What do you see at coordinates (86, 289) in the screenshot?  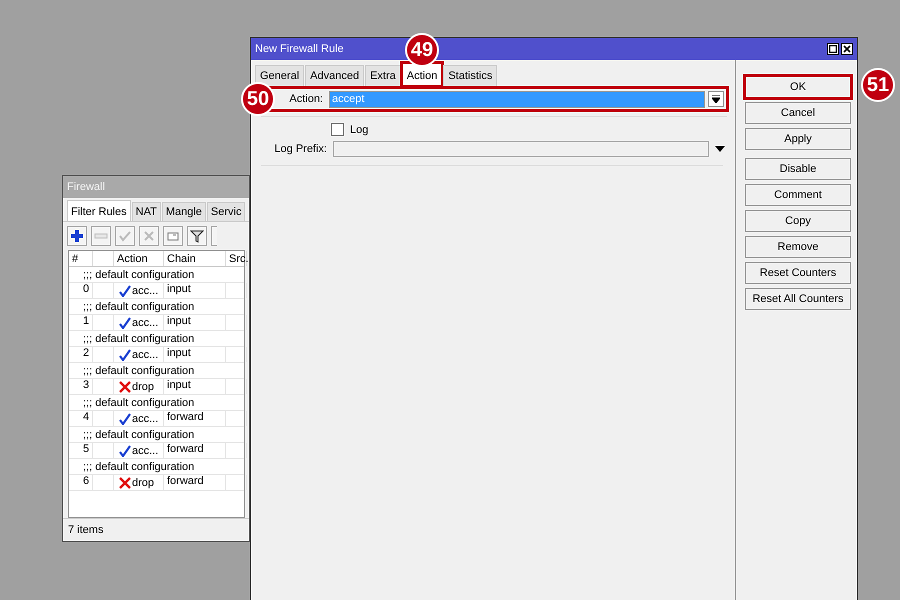 I see `table-cell: 0` at bounding box center [86, 289].